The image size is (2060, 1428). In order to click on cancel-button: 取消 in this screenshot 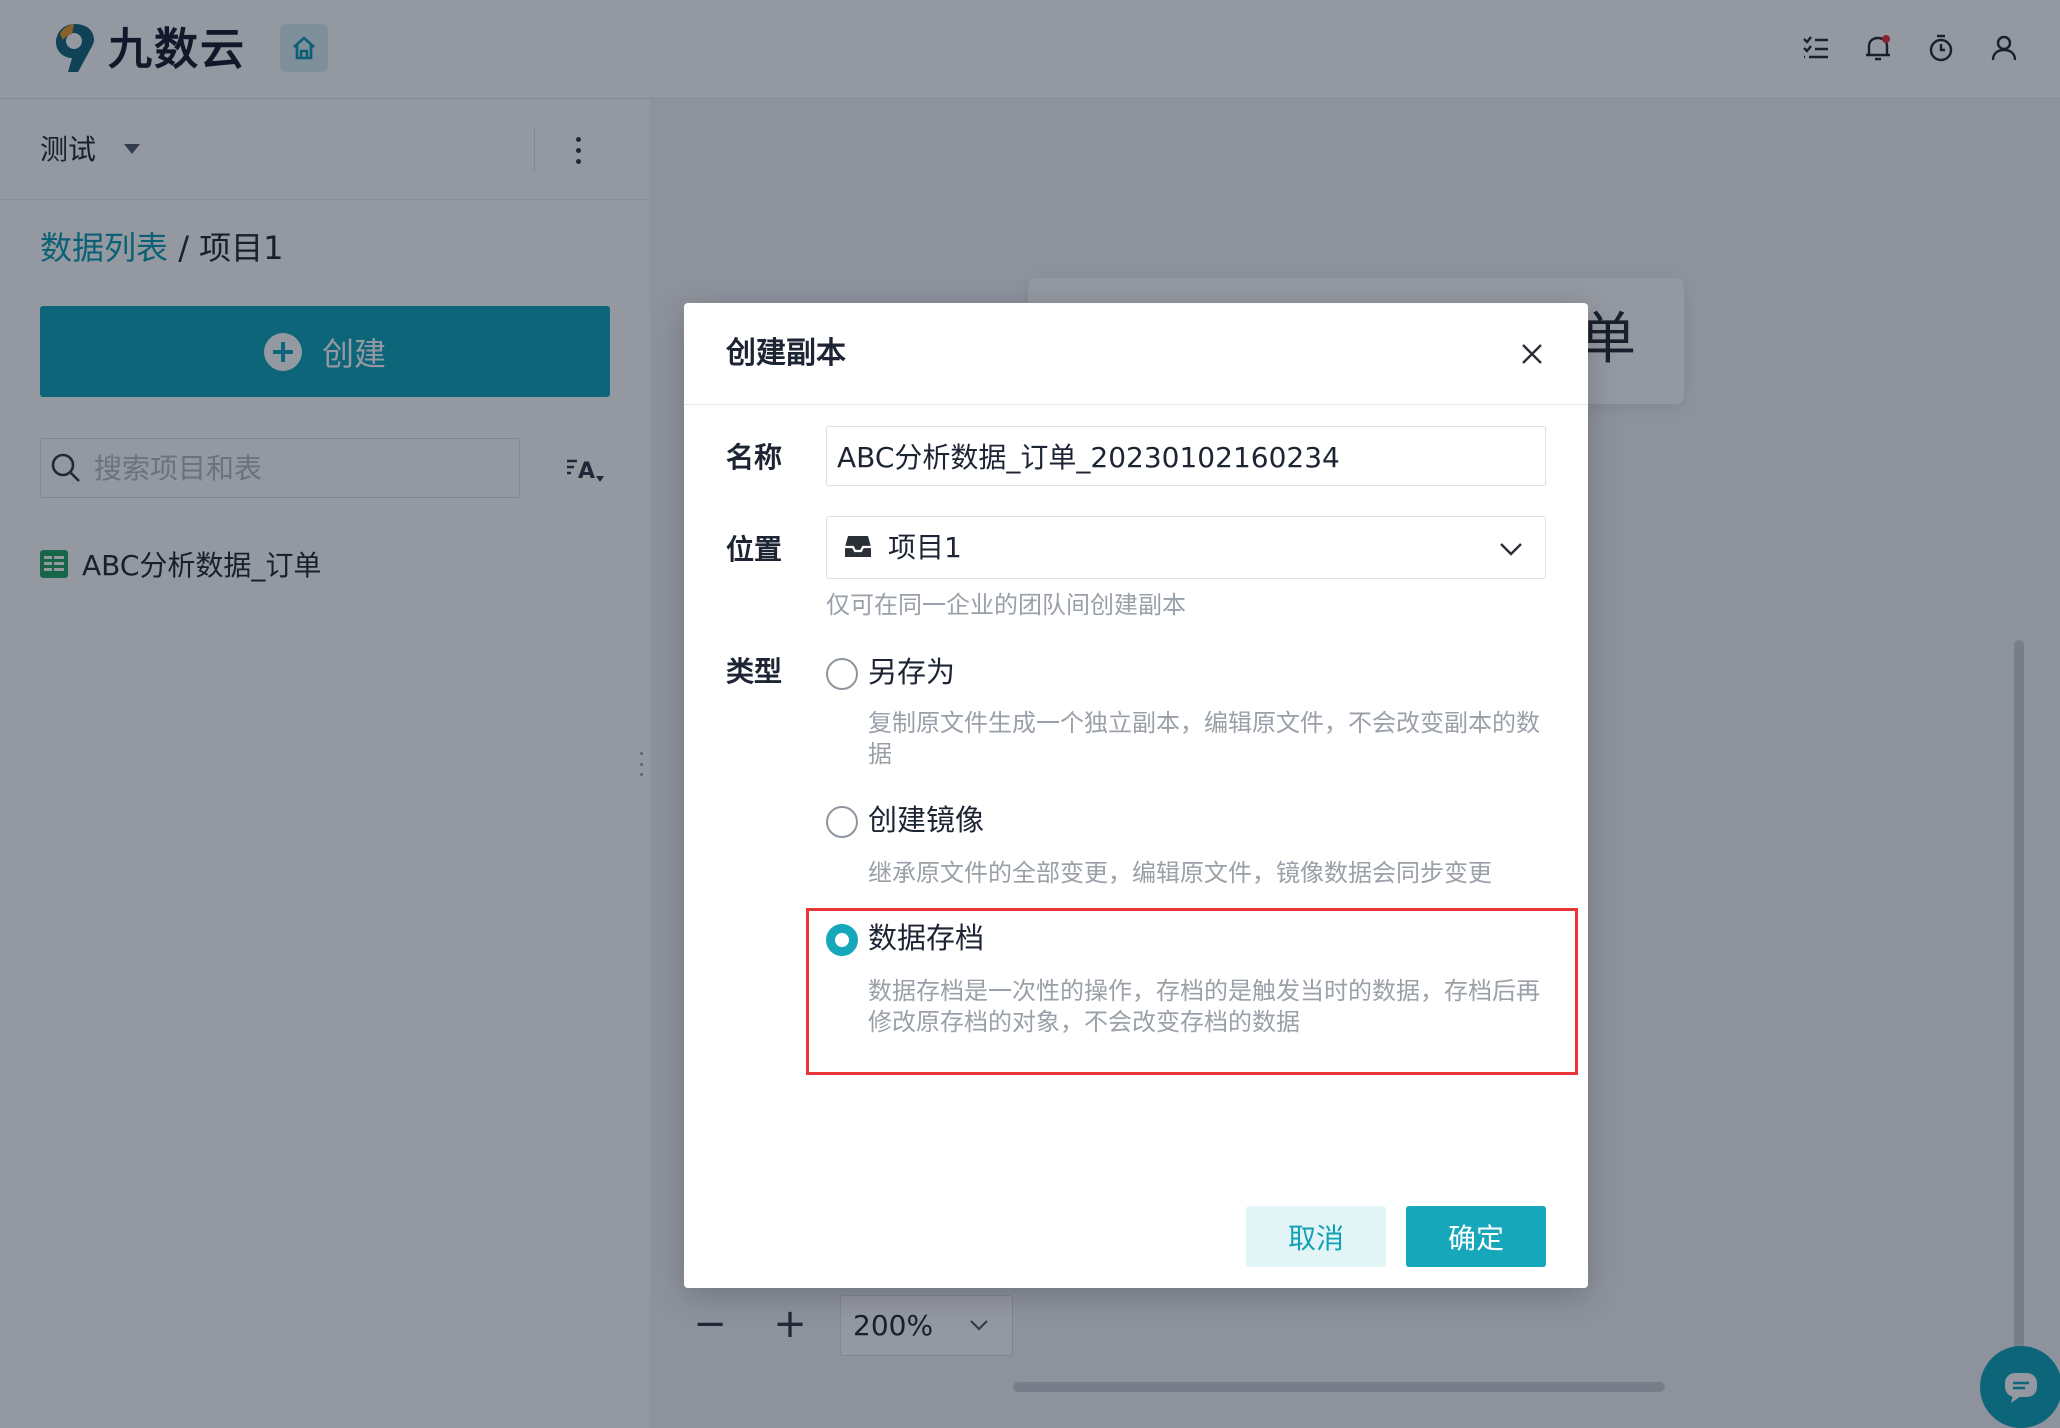, I will do `click(1316, 1236)`.